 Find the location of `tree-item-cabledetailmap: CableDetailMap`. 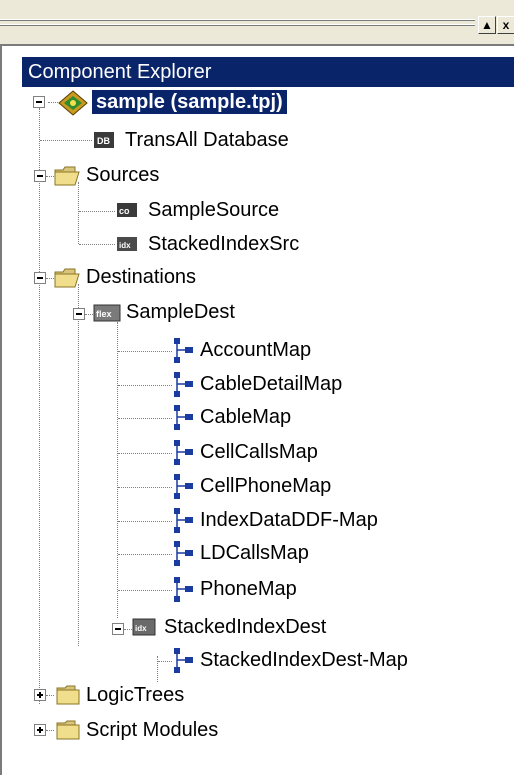

tree-item-cabledetailmap: CableDetailMap is located at coordinates (271, 384).